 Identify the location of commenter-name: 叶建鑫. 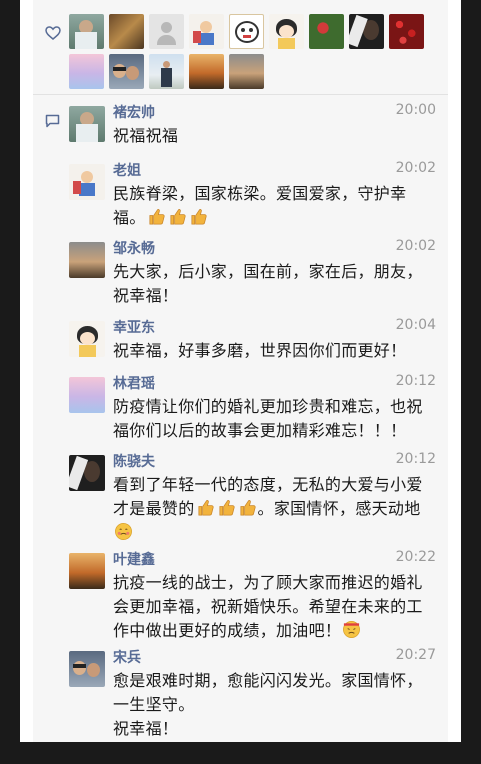
(134, 559).